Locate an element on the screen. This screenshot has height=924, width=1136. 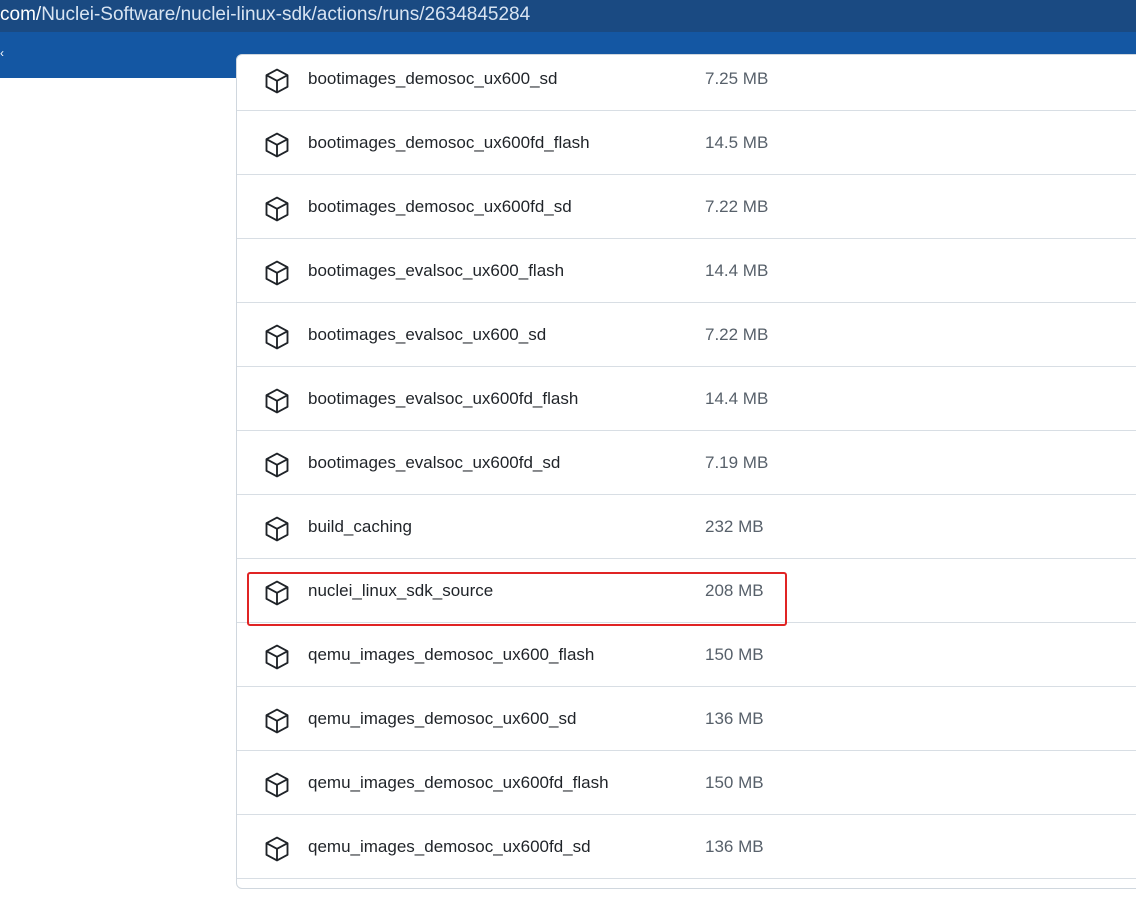
artifact-name-link: qemu_images_demosoc_ux600fd_sd is located at coordinates (449, 847).